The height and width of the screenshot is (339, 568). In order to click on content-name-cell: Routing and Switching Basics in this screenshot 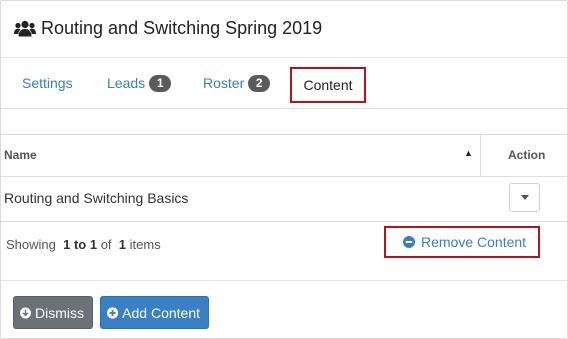, I will do `click(96, 198)`.